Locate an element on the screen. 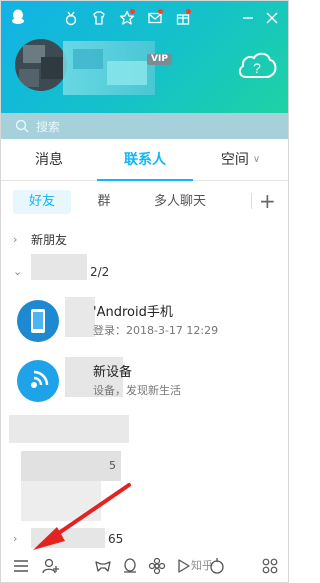 The image size is (320, 583). tab-contacts: 联系人 is located at coordinates (145, 160).